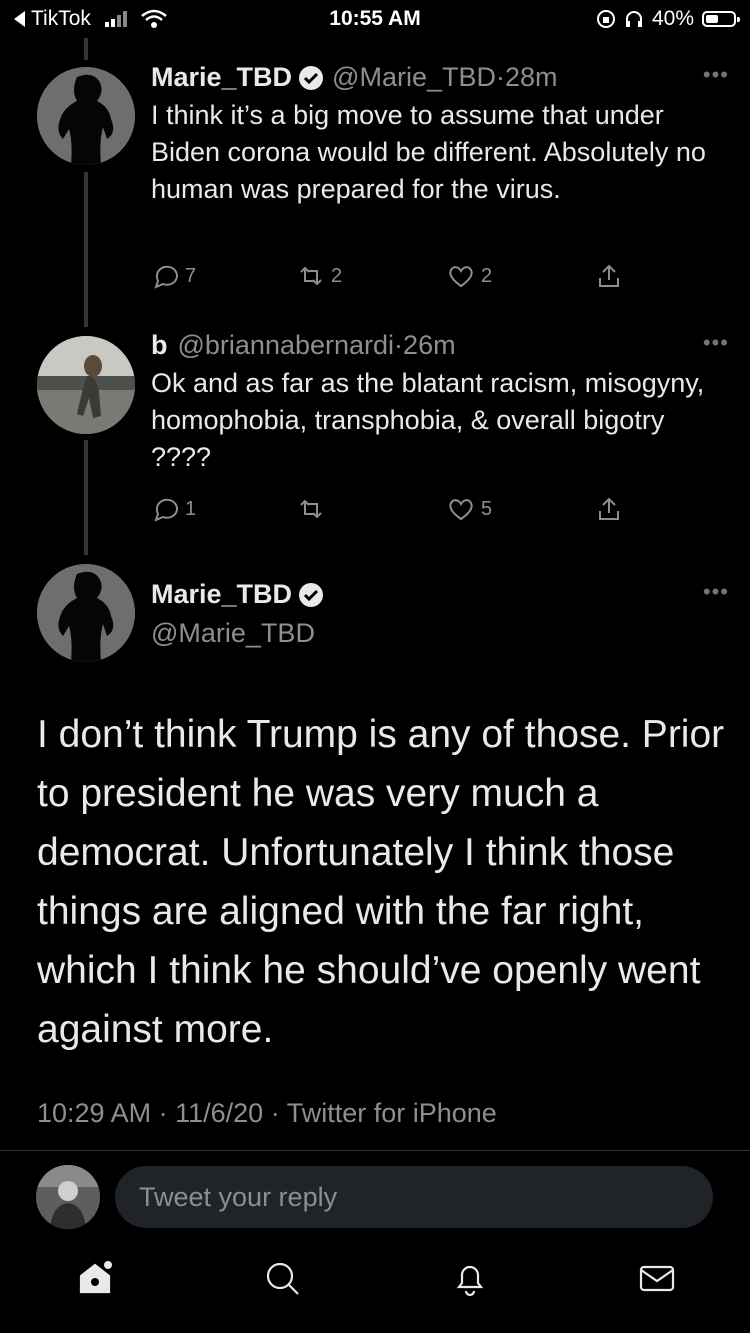 The height and width of the screenshot is (1333, 750). Describe the element at coordinates (375, 1288) in the screenshot. I see `tab-bar` at that location.